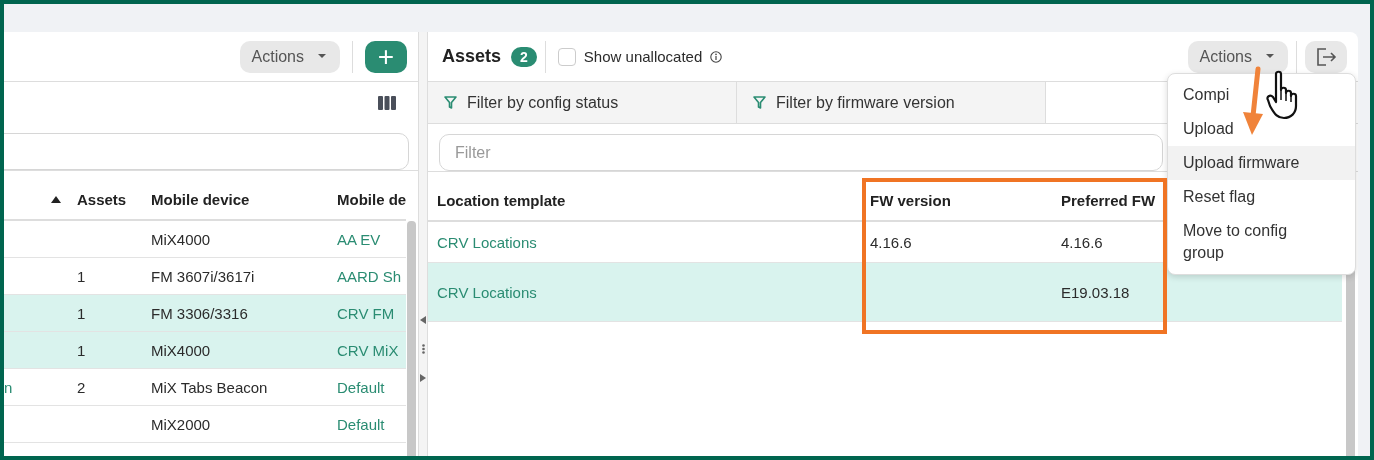 This screenshot has width=1374, height=460. What do you see at coordinates (423, 378) in the screenshot?
I see `expand-right-icon` at bounding box center [423, 378].